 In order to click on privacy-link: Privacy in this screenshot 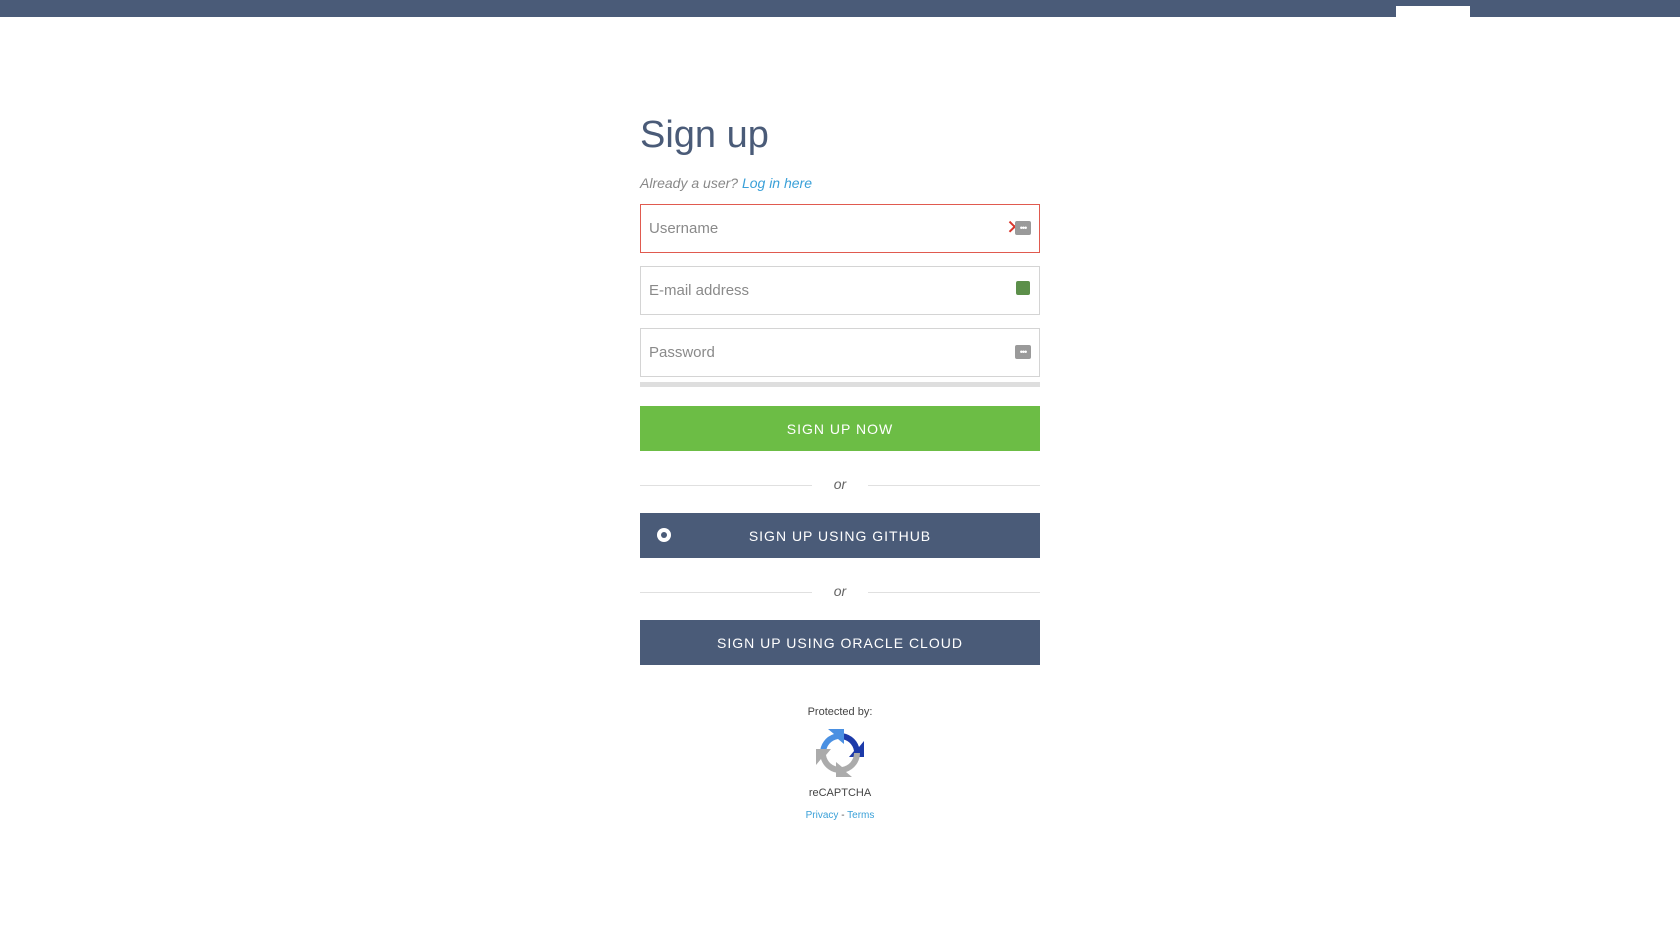, I will do `click(822, 815)`.